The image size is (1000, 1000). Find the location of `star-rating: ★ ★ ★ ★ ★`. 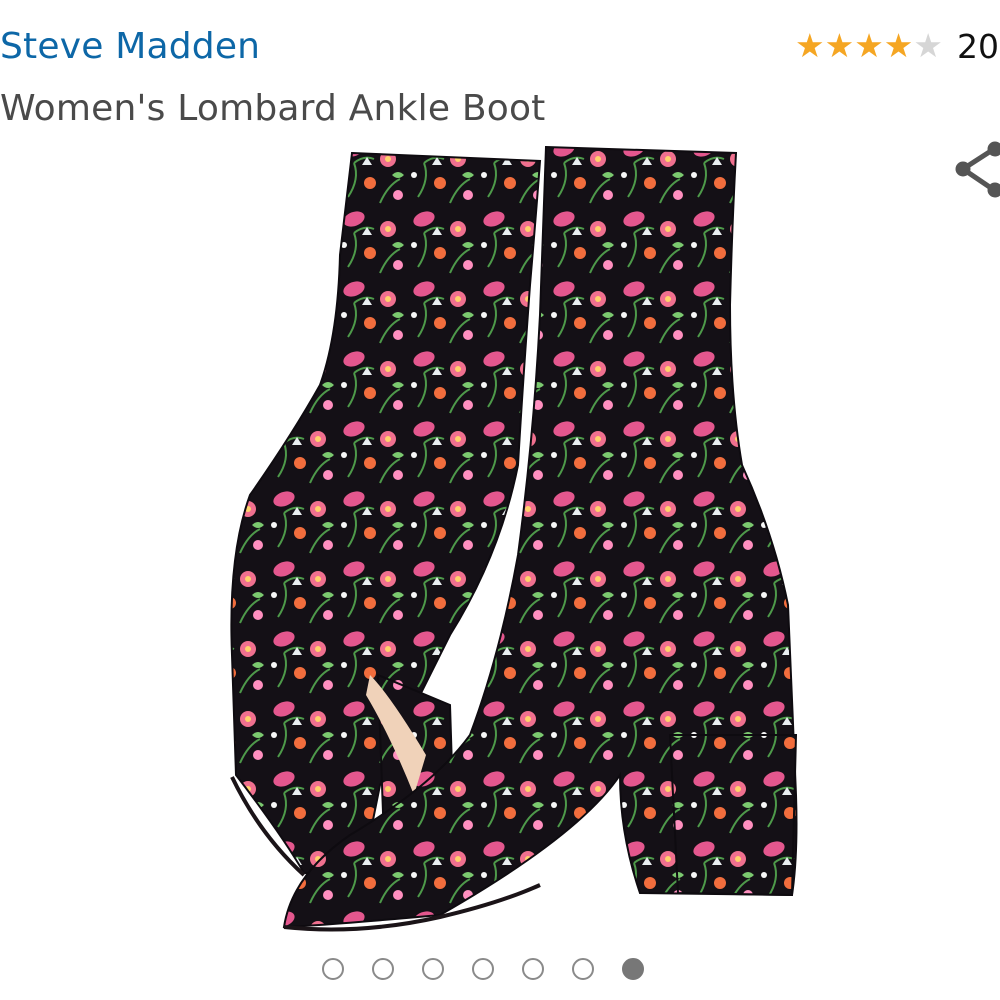

star-rating: ★ ★ ★ ★ ★ is located at coordinates (869, 46).